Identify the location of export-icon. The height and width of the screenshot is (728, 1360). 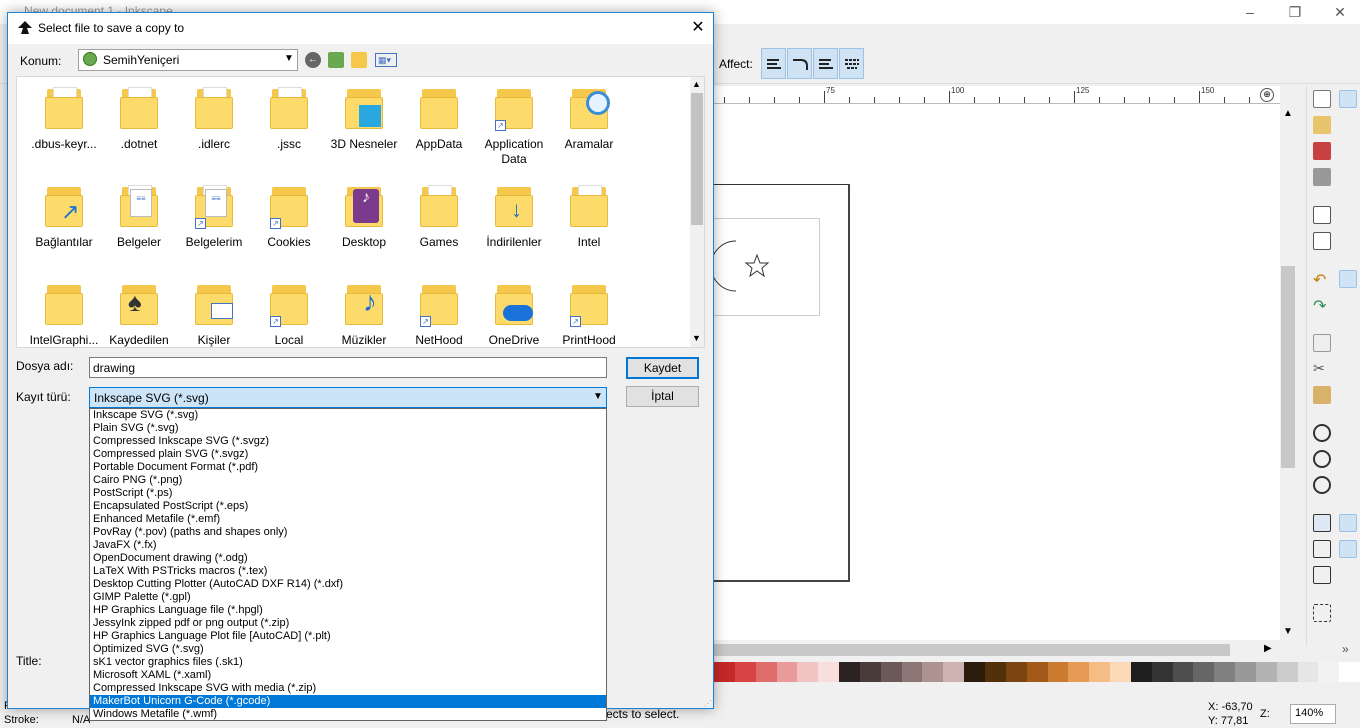
(1322, 241).